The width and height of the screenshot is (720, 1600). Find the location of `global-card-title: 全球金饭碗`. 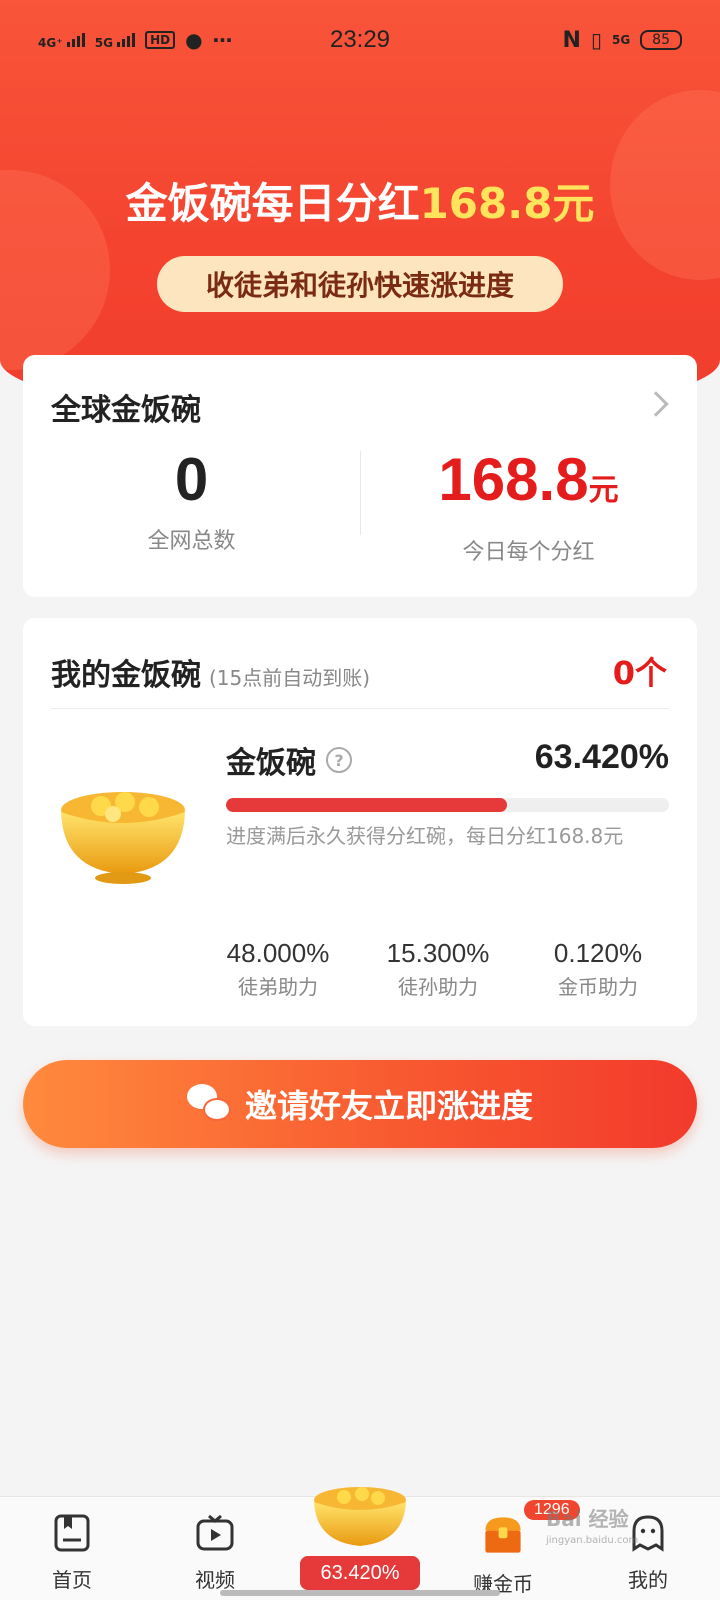

global-card-title: 全球金饭碗 is located at coordinates (126, 410).